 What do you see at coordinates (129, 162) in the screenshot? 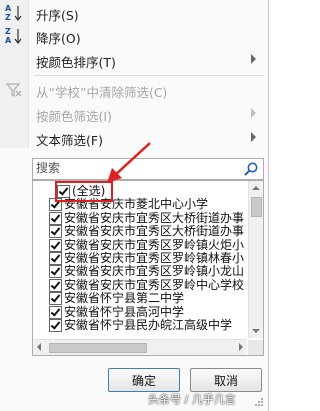
I see `red-arrow-icon` at bounding box center [129, 162].